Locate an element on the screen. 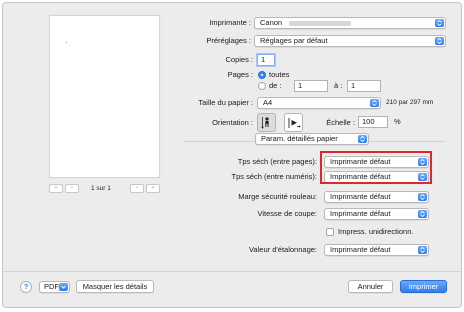 The width and height of the screenshot is (464, 312). copies-label: Copies : is located at coordinates (239, 59).